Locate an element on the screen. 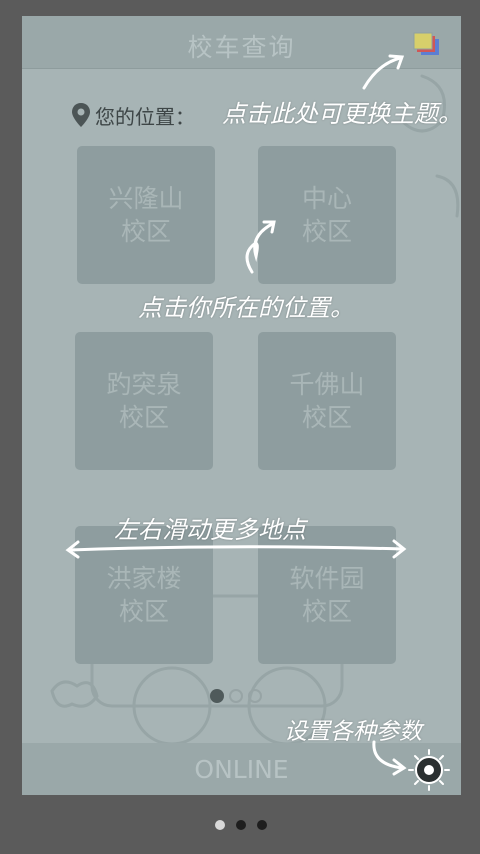  double-arrow-icon is located at coordinates (236, 549).